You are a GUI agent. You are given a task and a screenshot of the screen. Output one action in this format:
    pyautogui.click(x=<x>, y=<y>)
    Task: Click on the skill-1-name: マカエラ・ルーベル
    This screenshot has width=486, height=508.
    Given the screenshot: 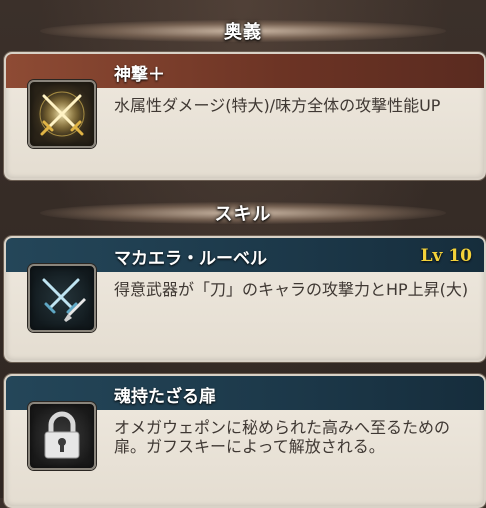 What is the action you would take?
    pyautogui.click(x=190, y=259)
    